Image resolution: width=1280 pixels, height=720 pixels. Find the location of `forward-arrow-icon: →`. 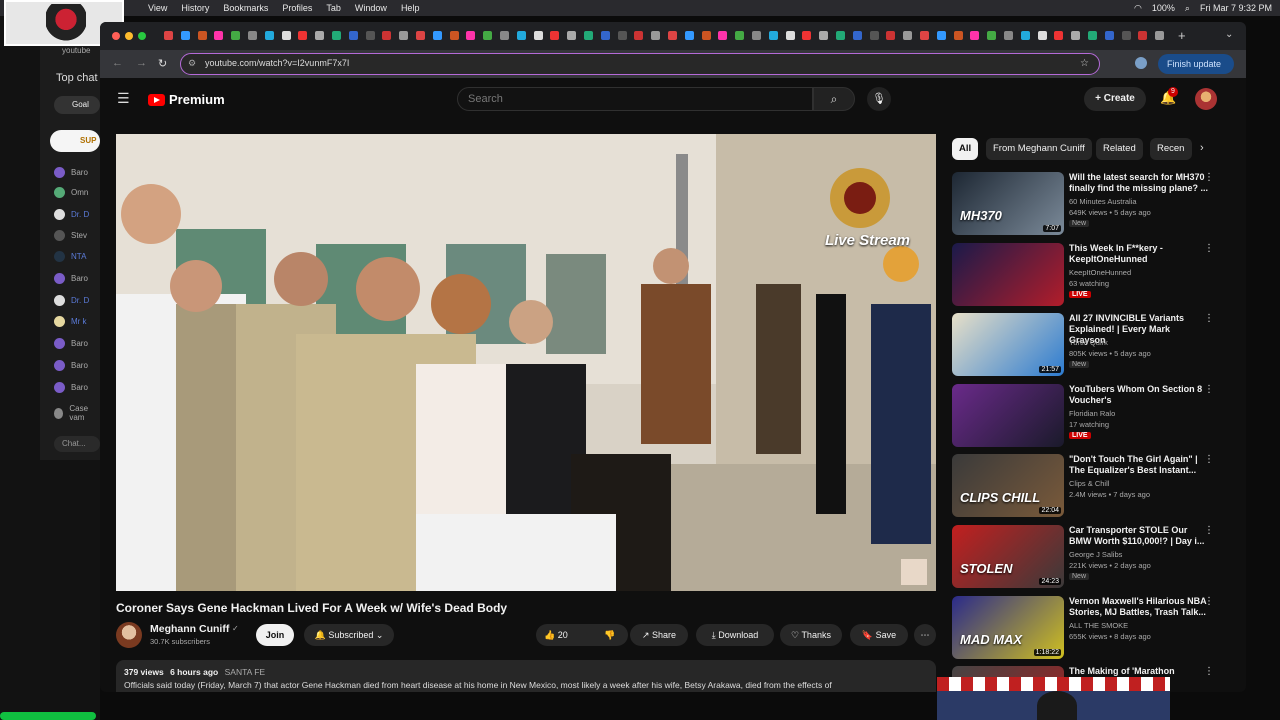

forward-arrow-icon: → is located at coordinates (141, 63).